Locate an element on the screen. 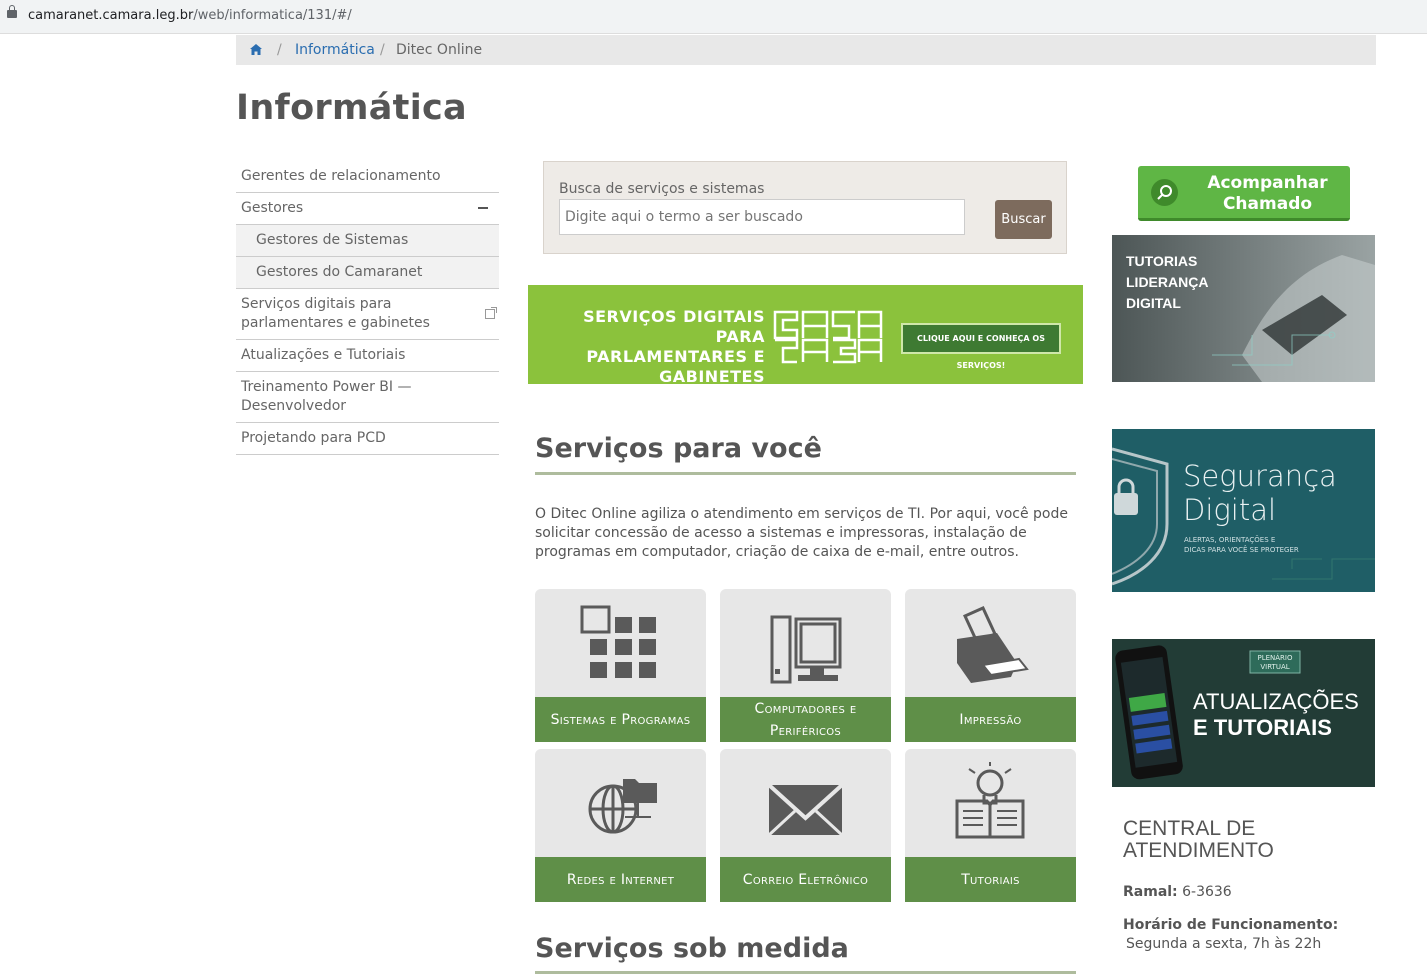 The width and height of the screenshot is (1427, 975). hours-label: Horário de Funcionamento: is located at coordinates (1231, 925).